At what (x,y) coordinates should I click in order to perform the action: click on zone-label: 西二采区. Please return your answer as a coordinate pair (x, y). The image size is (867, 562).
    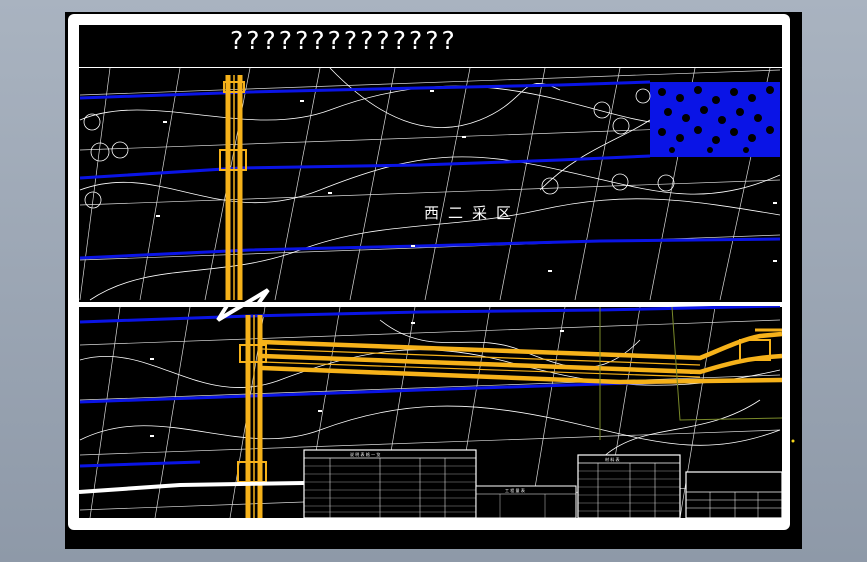
    Looking at the image, I should click on (472, 213).